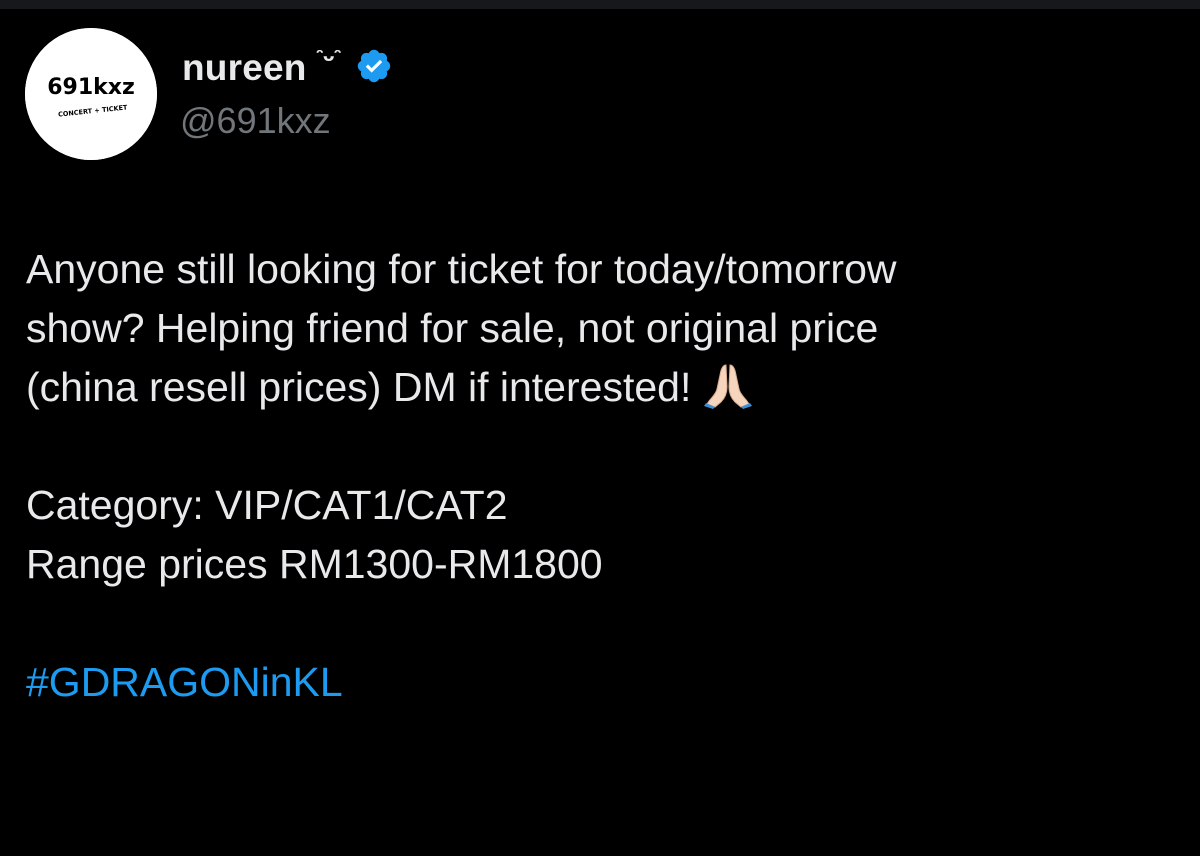  What do you see at coordinates (255, 121) in the screenshot?
I see `author-handle: @691kxz` at bounding box center [255, 121].